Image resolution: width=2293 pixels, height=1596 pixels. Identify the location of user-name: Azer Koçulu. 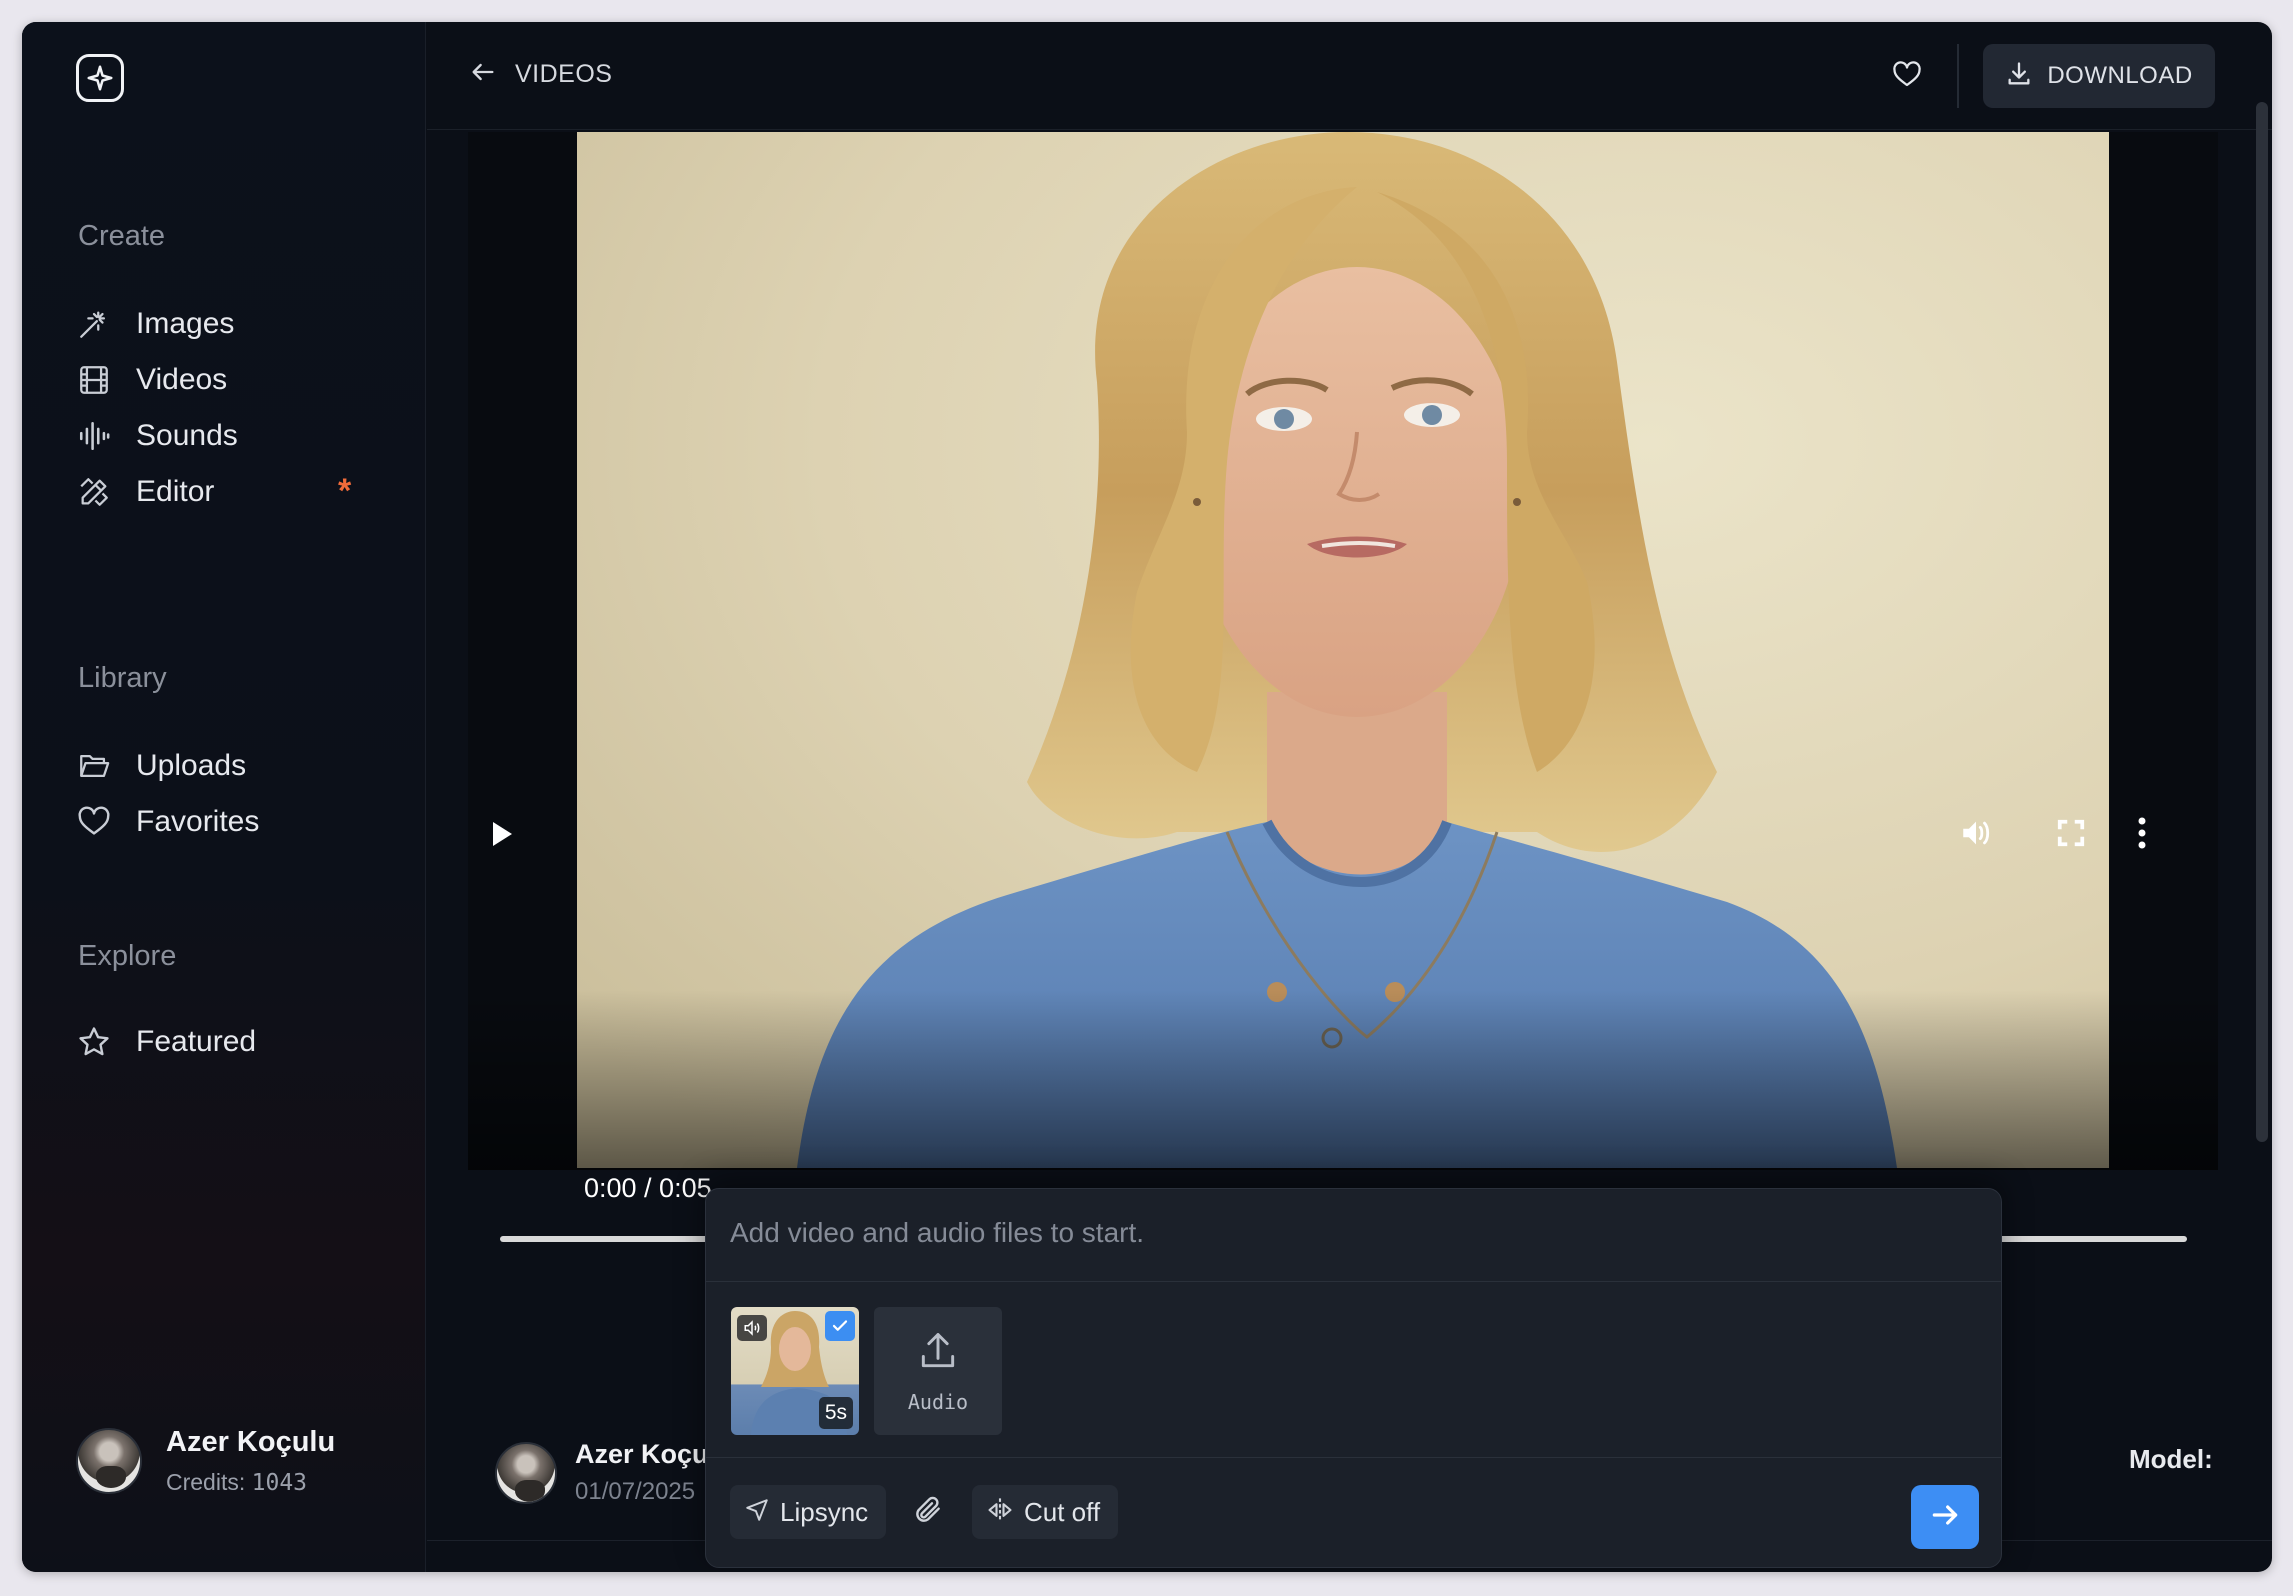
(251, 1442).